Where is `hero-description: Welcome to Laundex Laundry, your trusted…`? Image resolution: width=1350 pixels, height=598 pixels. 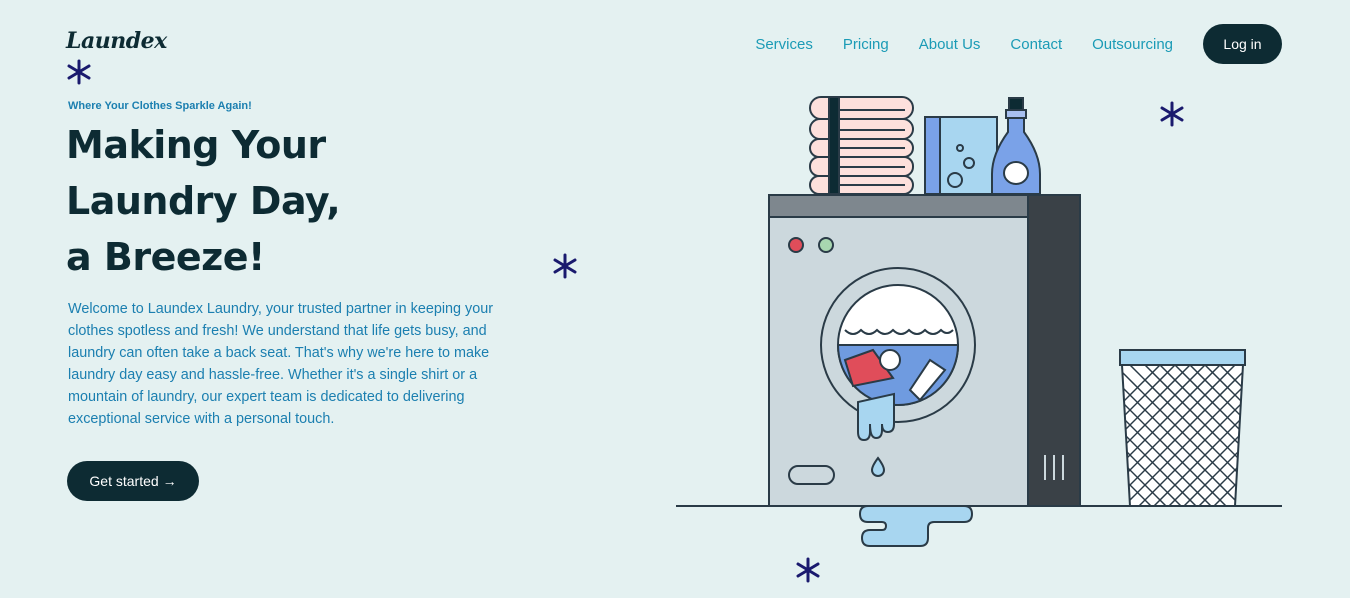
hero-description: Welcome to Laundex Laundry, your trusted… is located at coordinates (281, 364).